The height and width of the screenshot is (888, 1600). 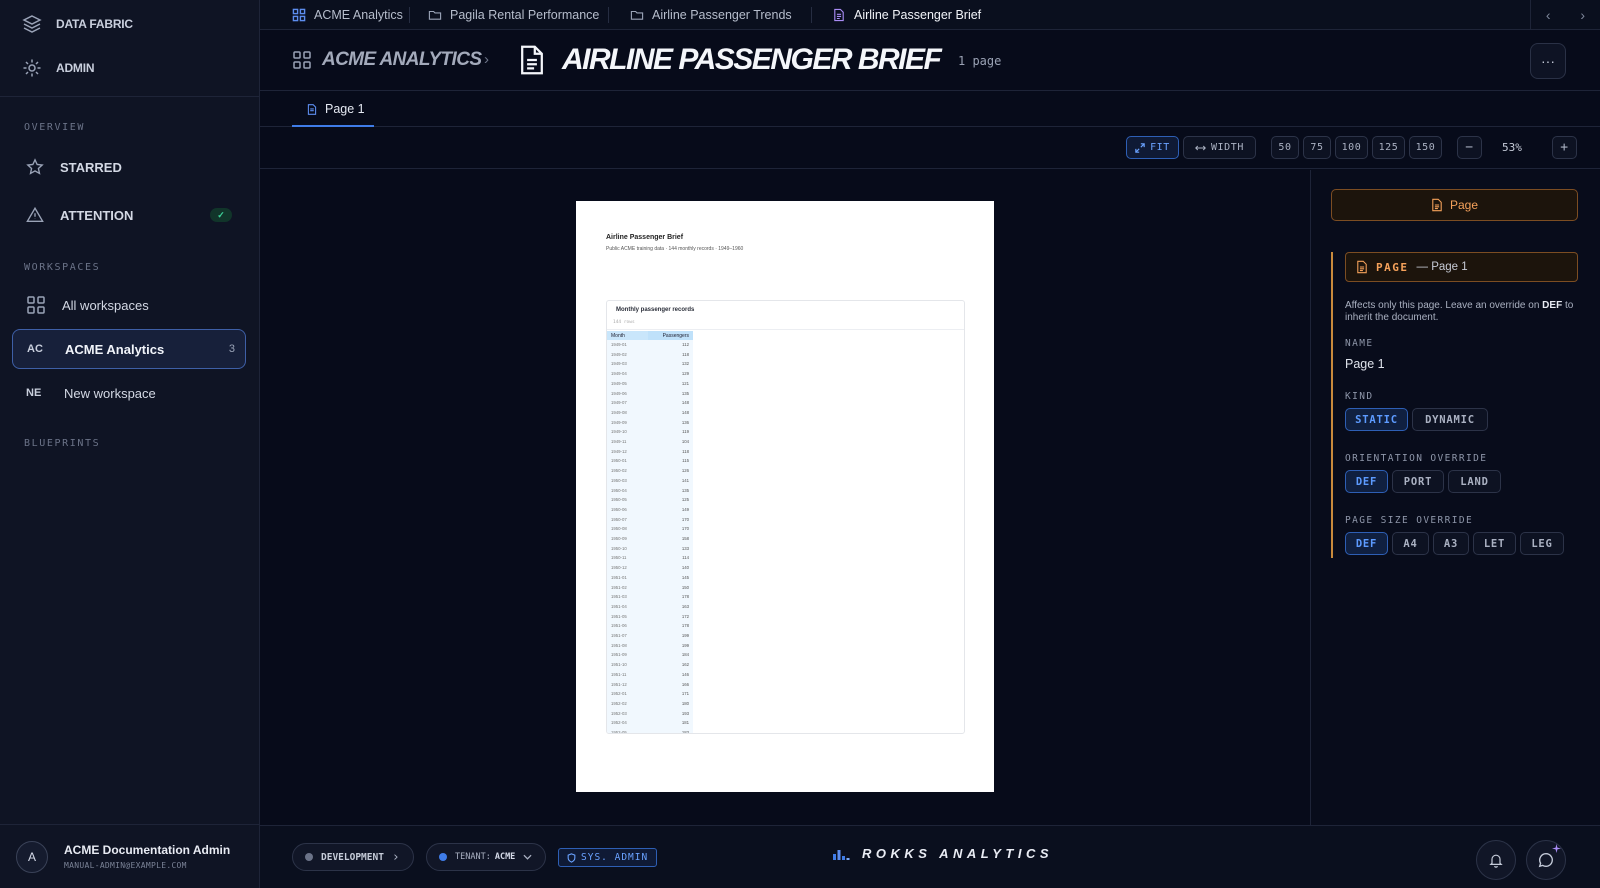 What do you see at coordinates (1285, 147) in the screenshot?
I see `zoom-preset-50: 50` at bounding box center [1285, 147].